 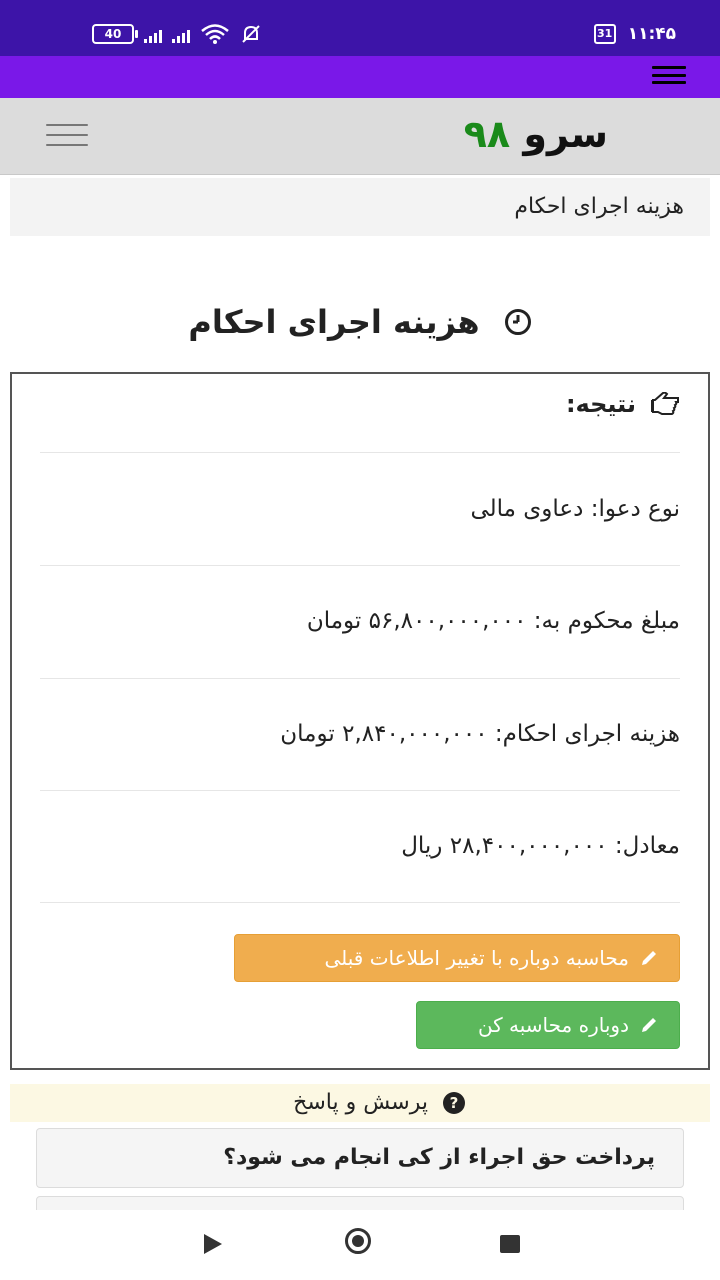 What do you see at coordinates (575, 509) in the screenshot?
I see `claim-type-row: نوع دعوا: دعاوی مالی` at bounding box center [575, 509].